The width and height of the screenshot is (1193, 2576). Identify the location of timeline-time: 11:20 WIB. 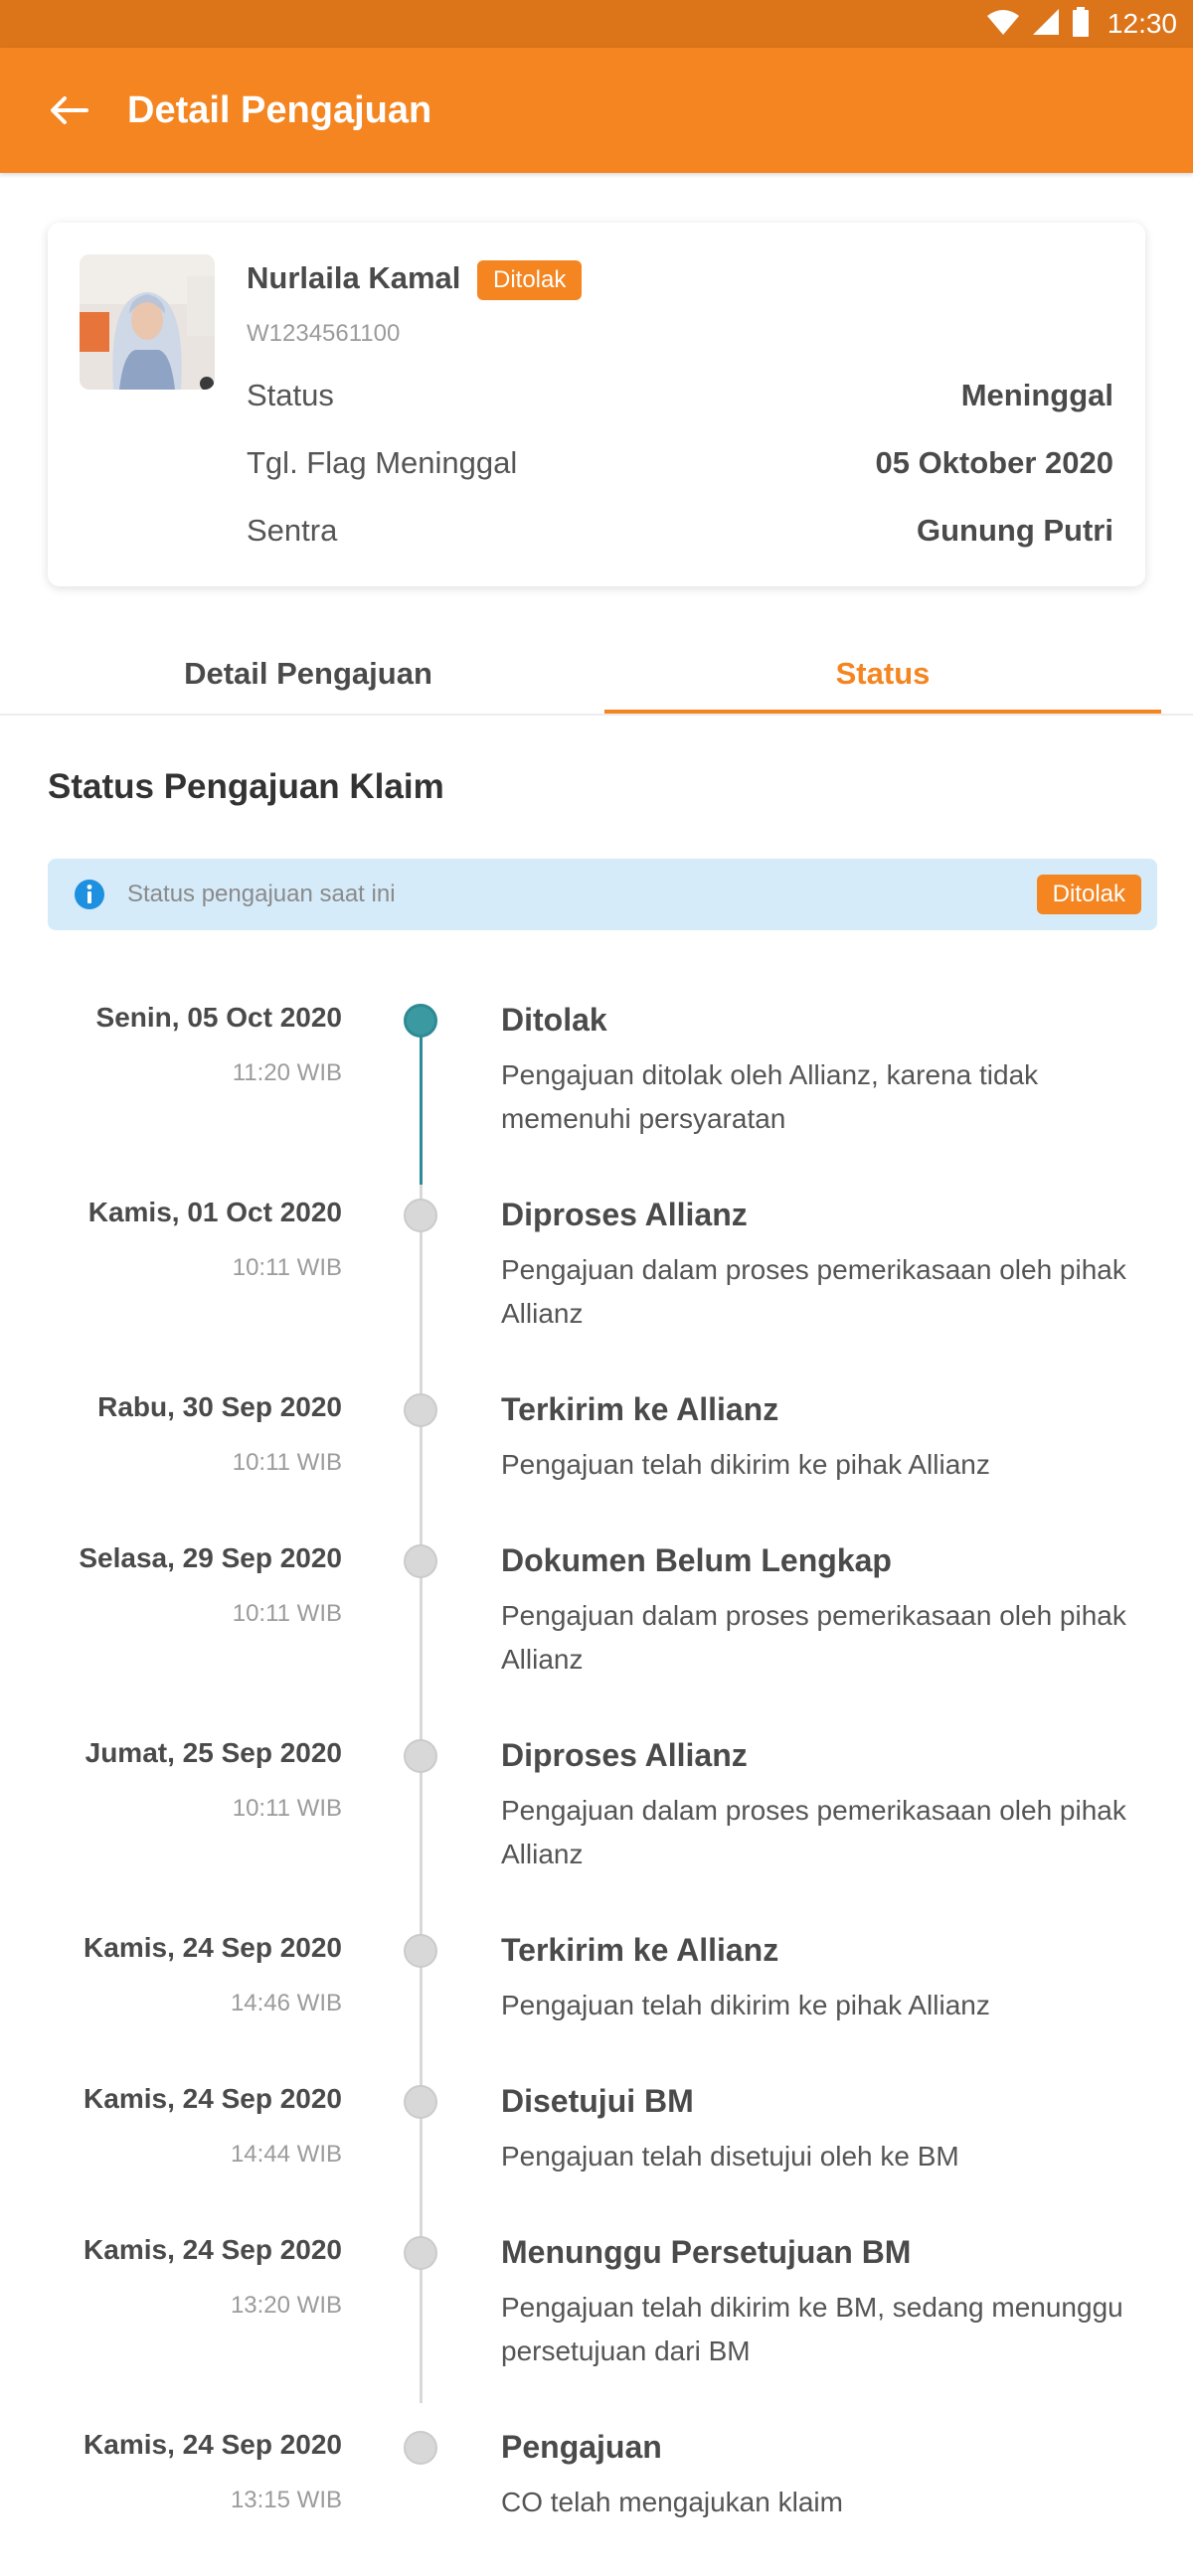
(287, 1072).